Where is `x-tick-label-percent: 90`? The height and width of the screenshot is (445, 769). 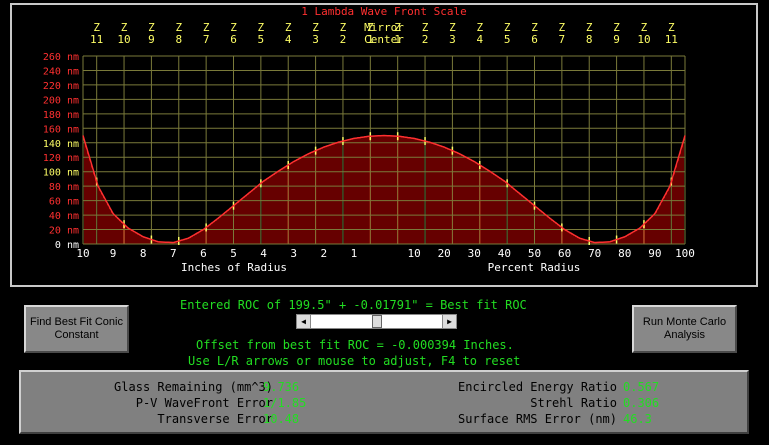 x-tick-label-percent: 90 is located at coordinates (654, 253).